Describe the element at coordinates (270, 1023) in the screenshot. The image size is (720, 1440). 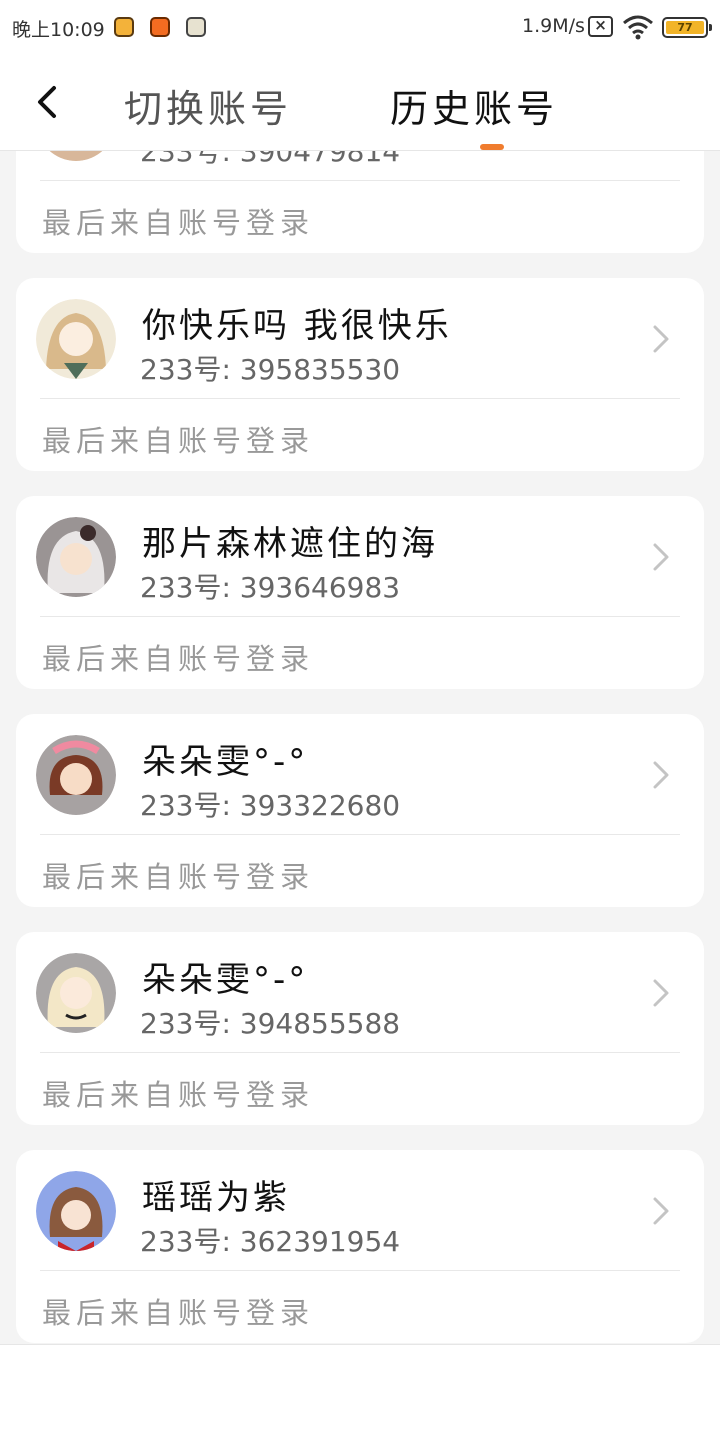
I see `account-id: 233号: 394855588` at that location.